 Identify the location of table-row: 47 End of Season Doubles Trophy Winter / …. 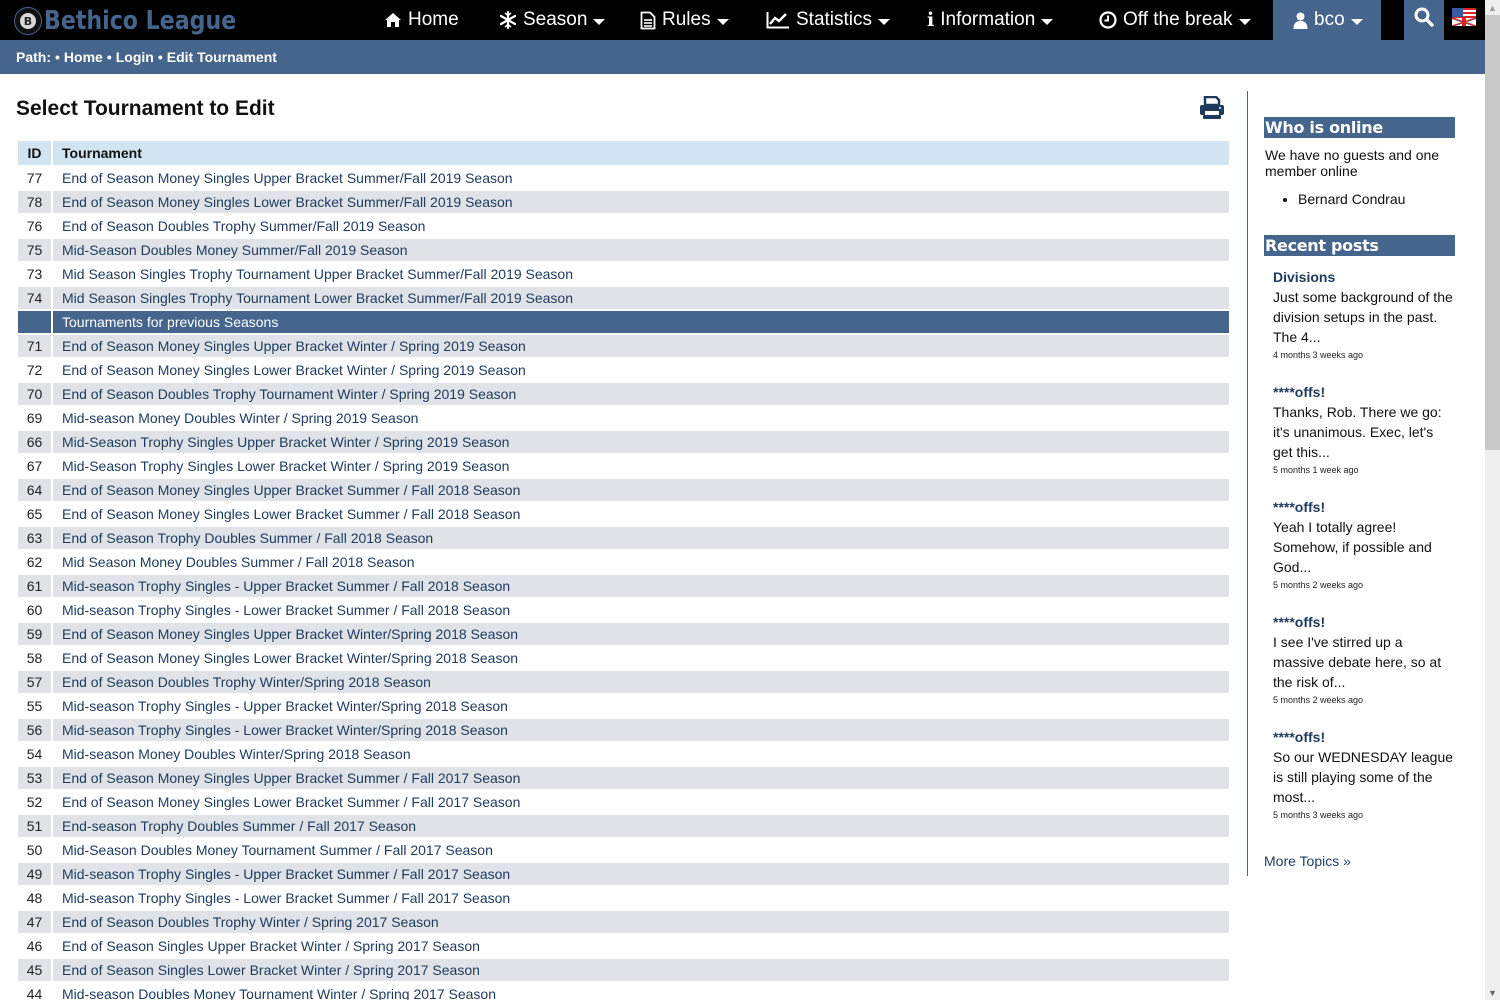
(623, 921).